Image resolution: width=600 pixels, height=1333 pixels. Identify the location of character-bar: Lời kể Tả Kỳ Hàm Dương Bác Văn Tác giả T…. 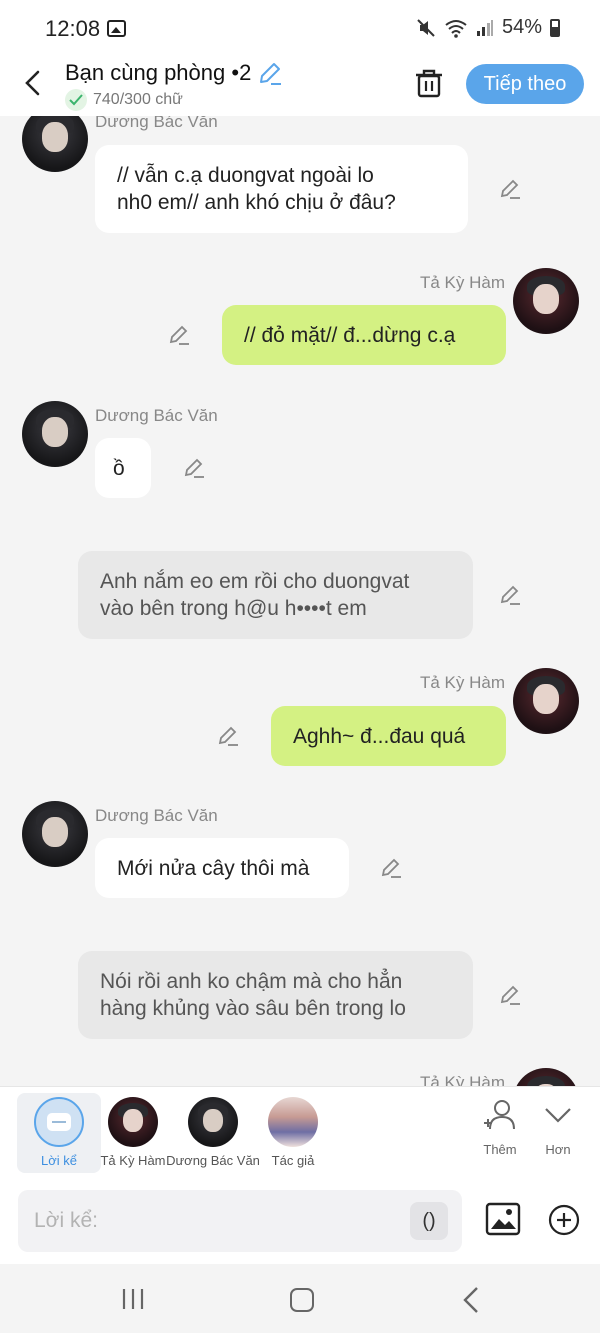
(300, 1133).